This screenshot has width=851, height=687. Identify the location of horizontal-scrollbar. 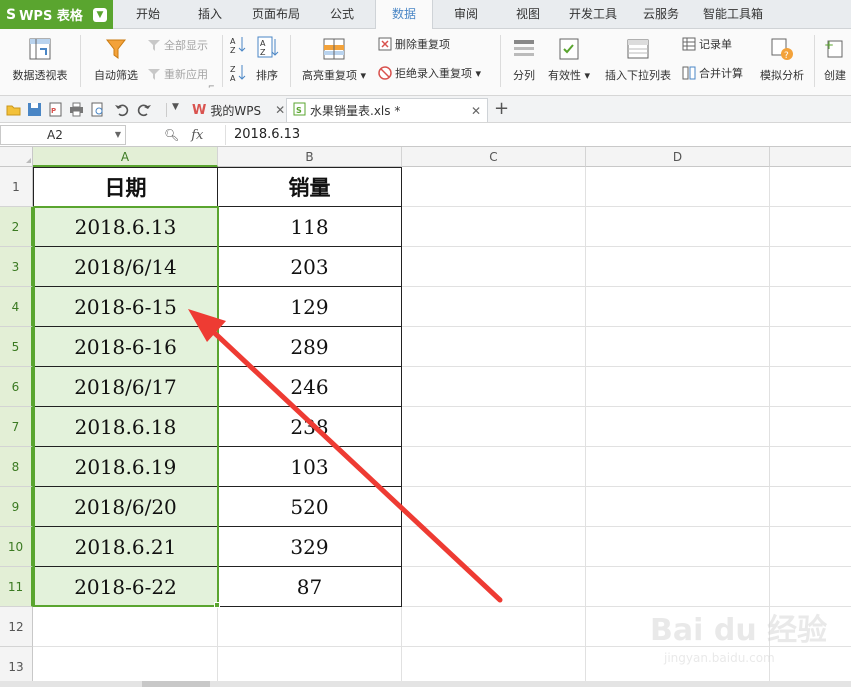
(425, 684).